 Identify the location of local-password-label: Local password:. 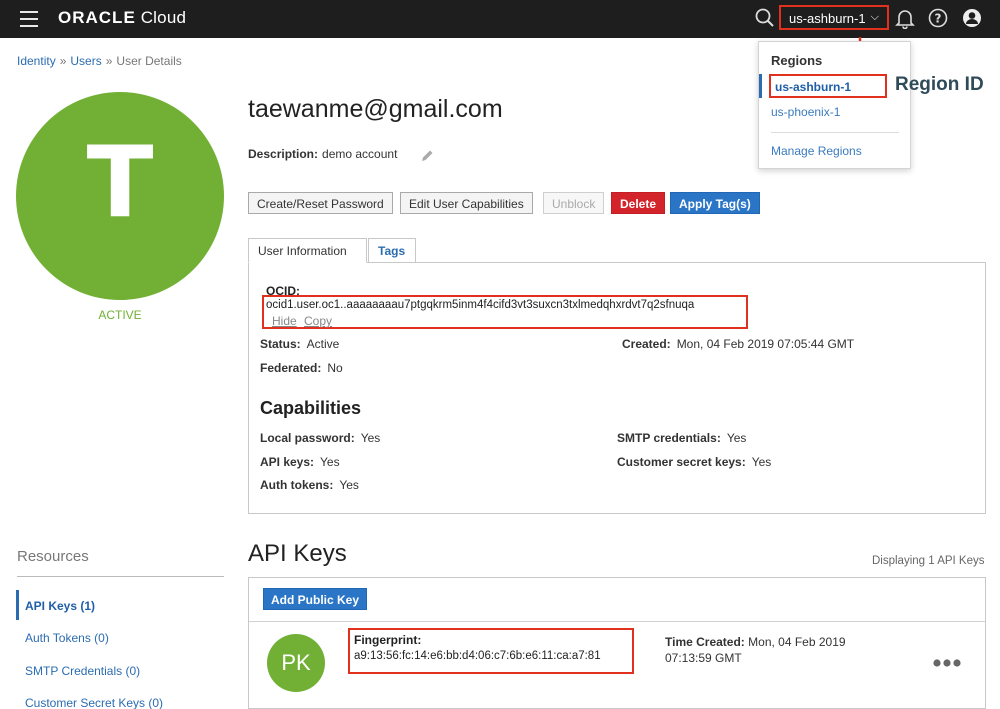
(307, 438).